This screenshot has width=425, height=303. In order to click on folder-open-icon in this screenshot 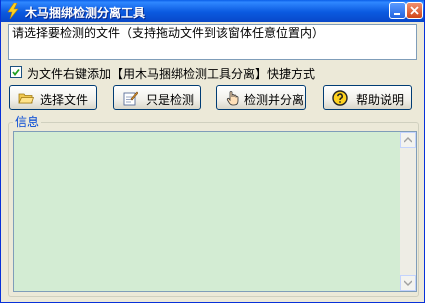, I will do `click(26, 98)`.